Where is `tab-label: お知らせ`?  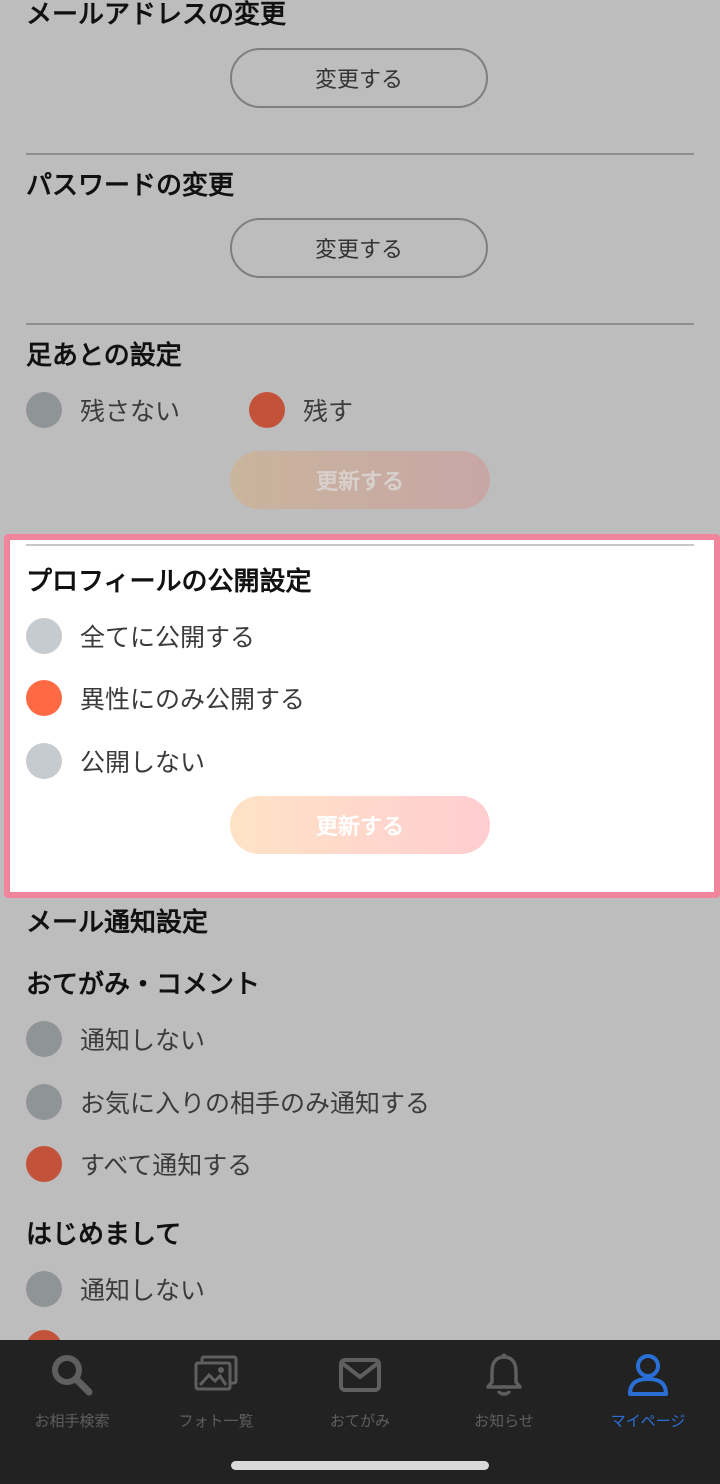 tab-label: お知らせ is located at coordinates (504, 1421).